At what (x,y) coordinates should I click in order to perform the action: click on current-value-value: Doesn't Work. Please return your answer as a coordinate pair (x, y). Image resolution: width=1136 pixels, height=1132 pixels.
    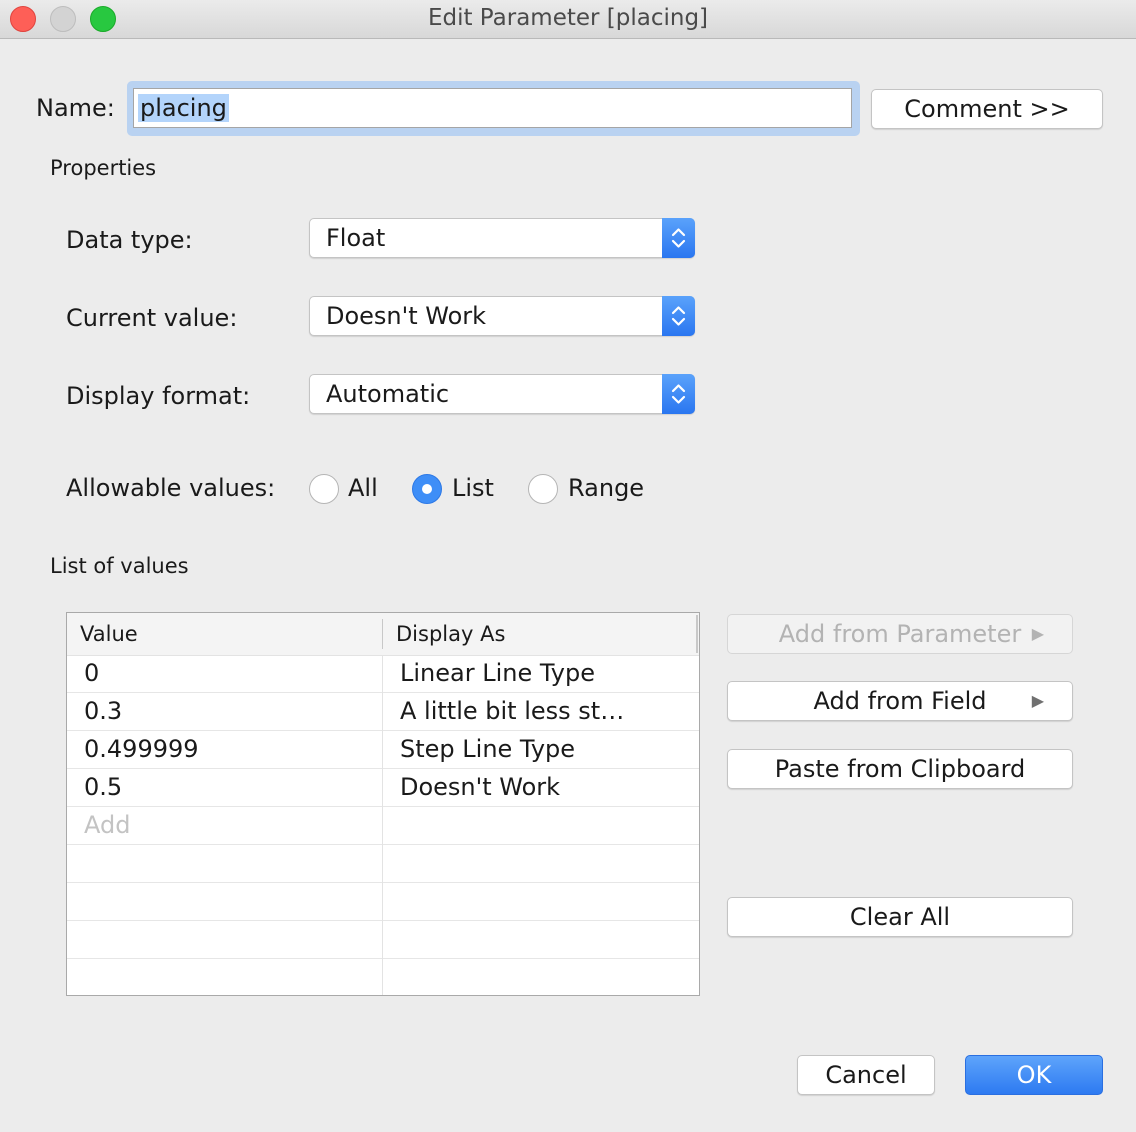
    Looking at the image, I should click on (406, 316).